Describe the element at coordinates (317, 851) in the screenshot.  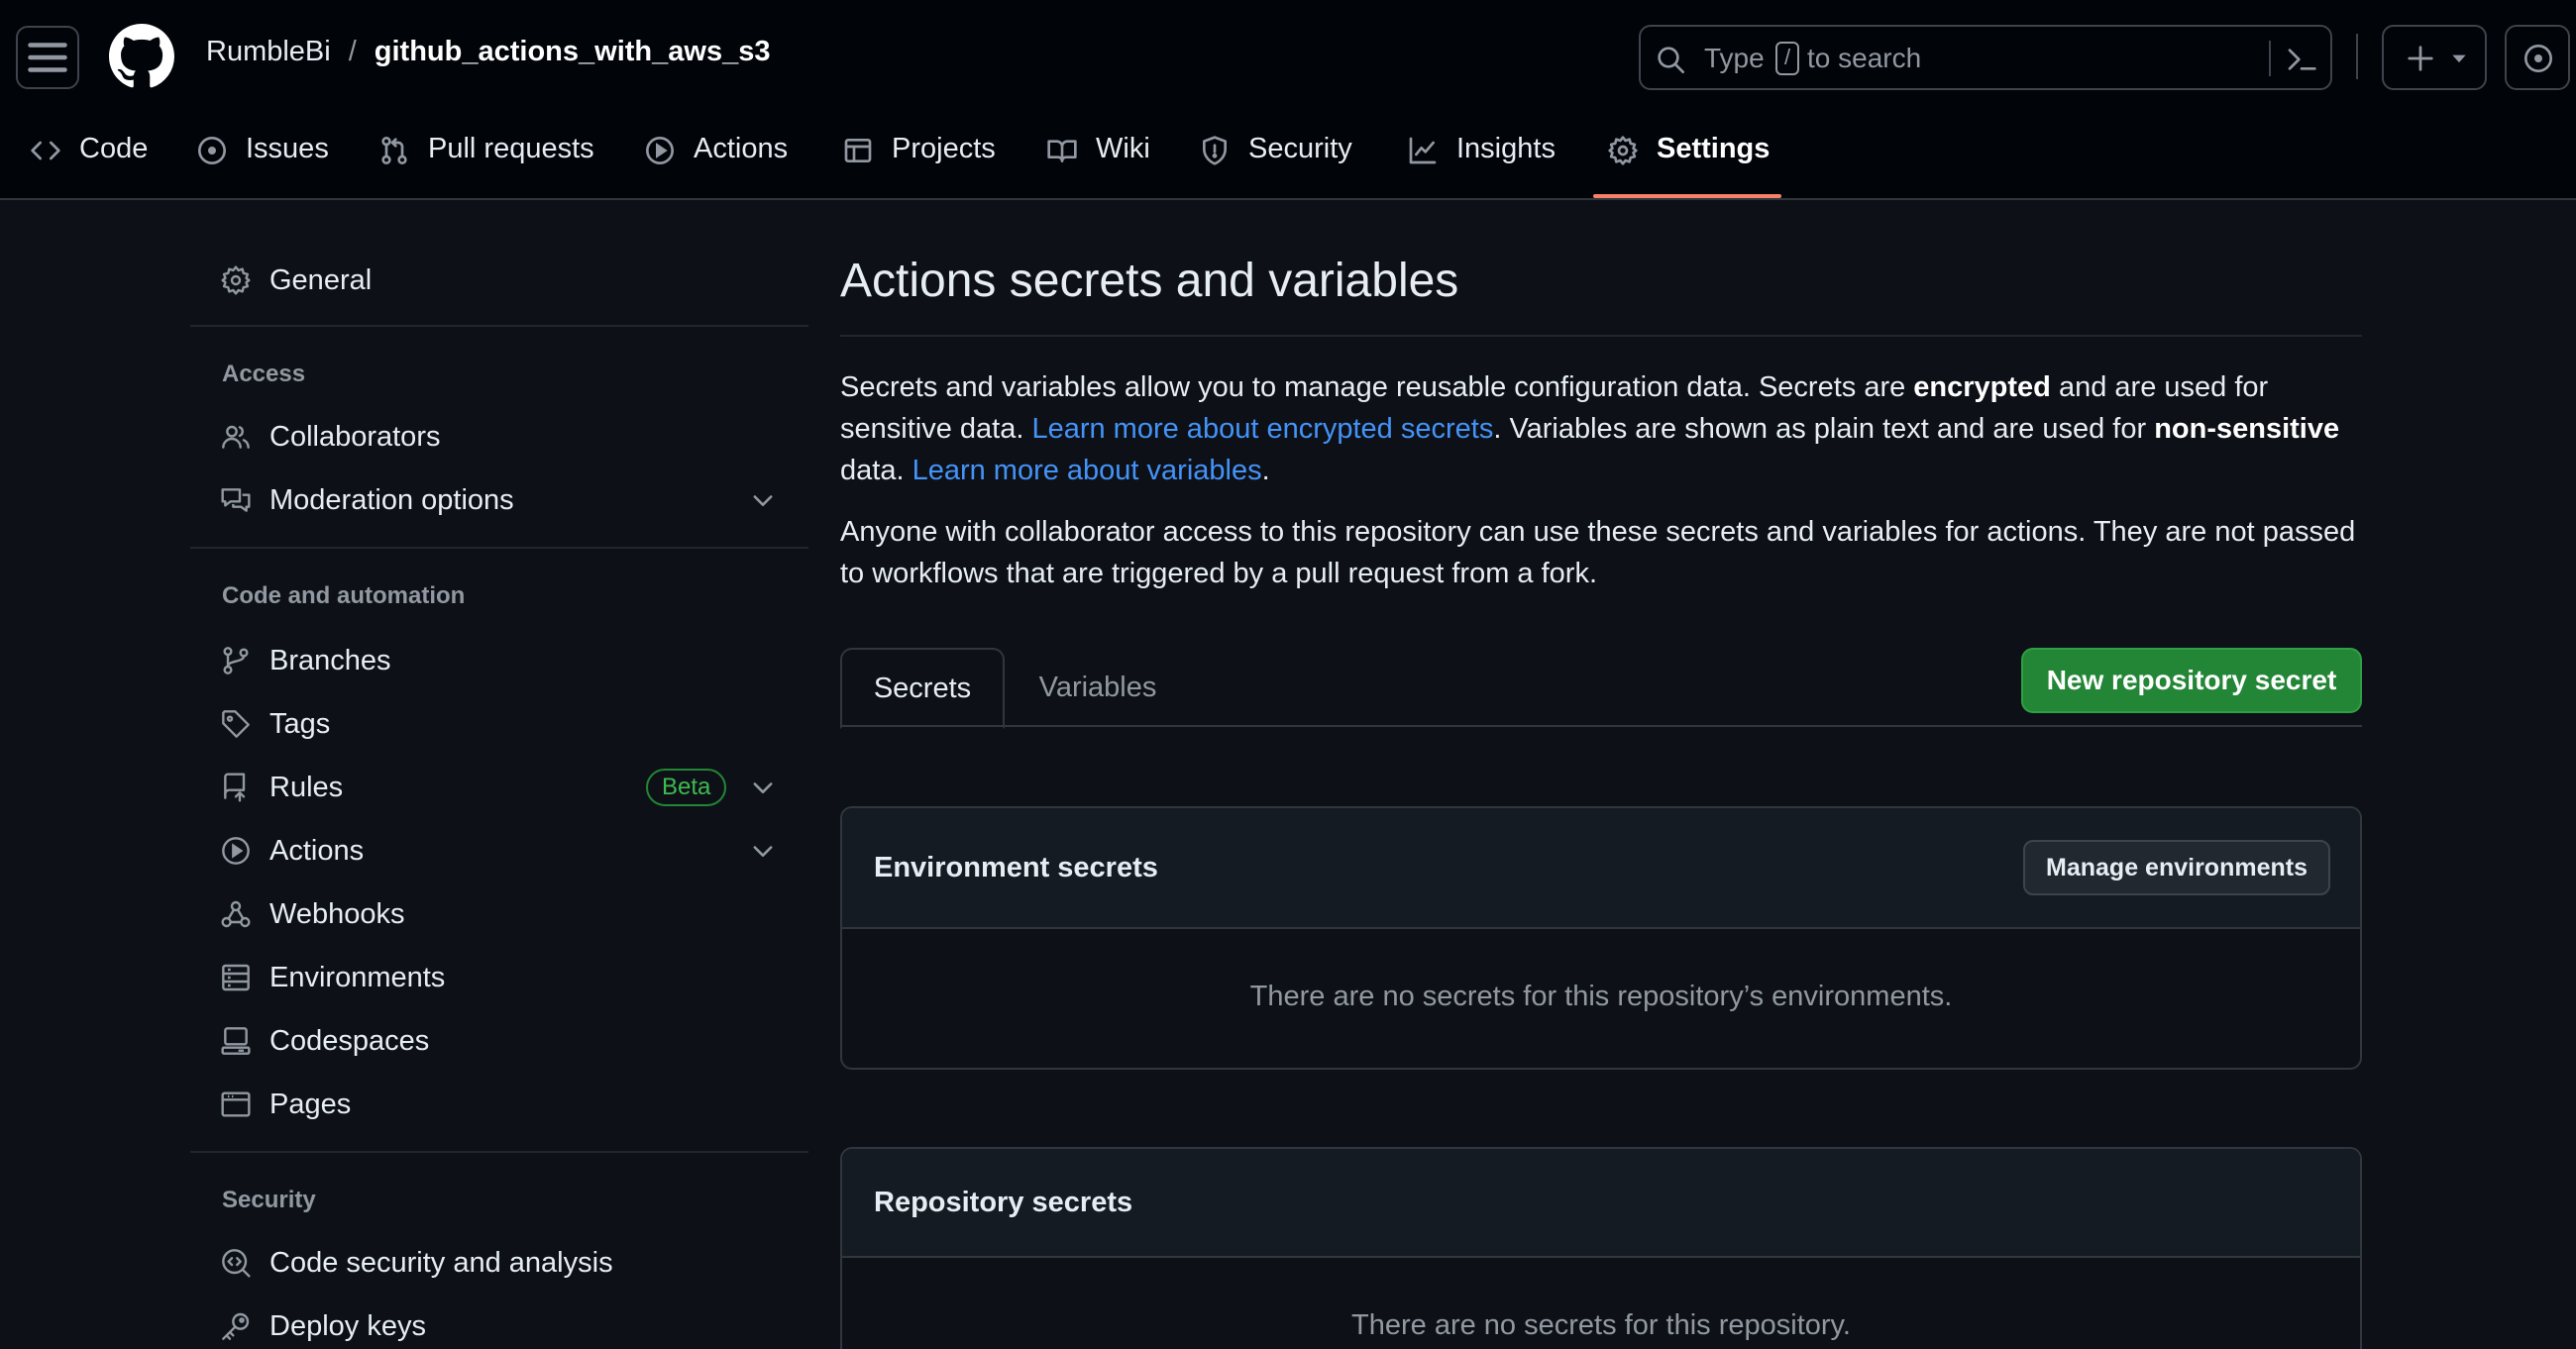
I see `sidebar-item-label: Actions` at that location.